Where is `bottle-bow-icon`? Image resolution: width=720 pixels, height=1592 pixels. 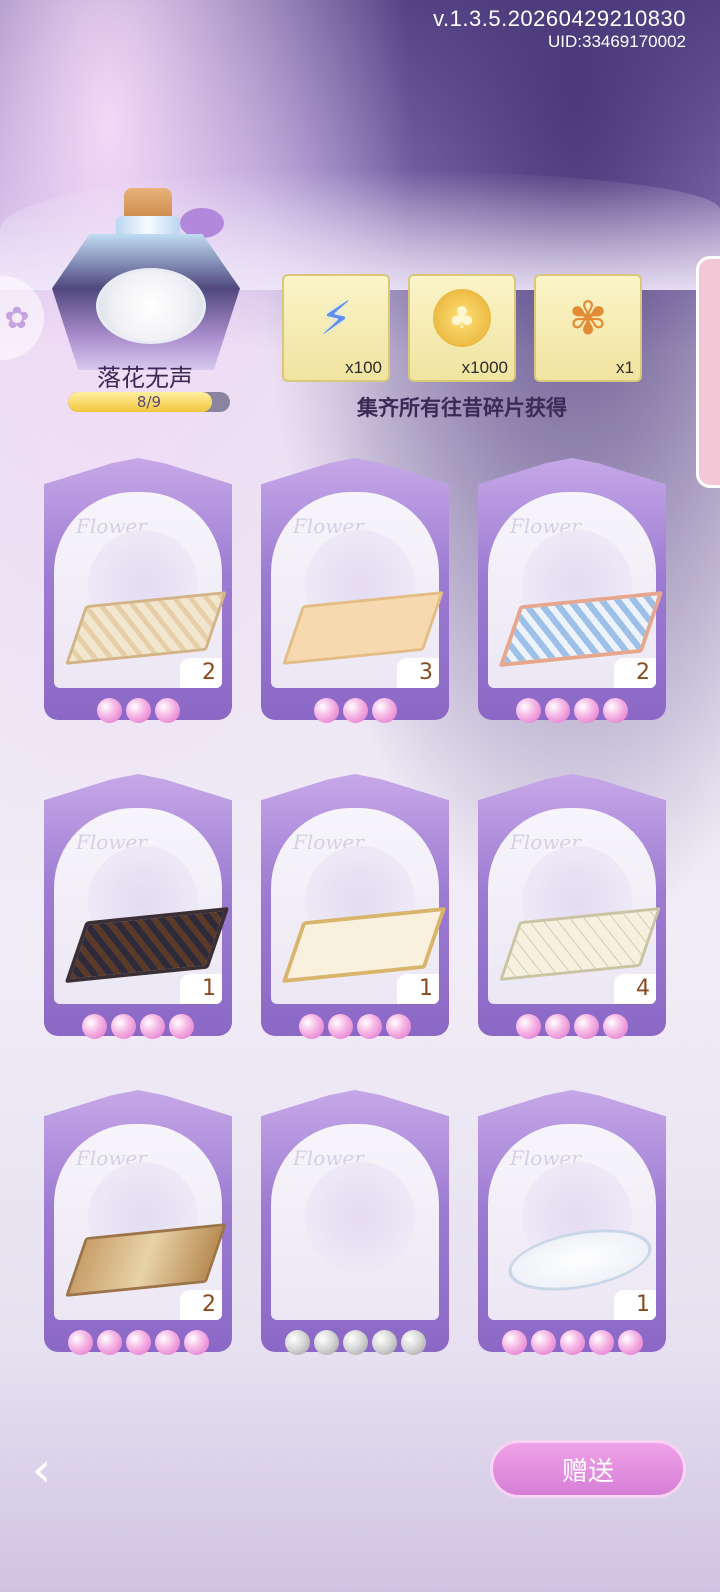 bottle-bow-icon is located at coordinates (202, 223).